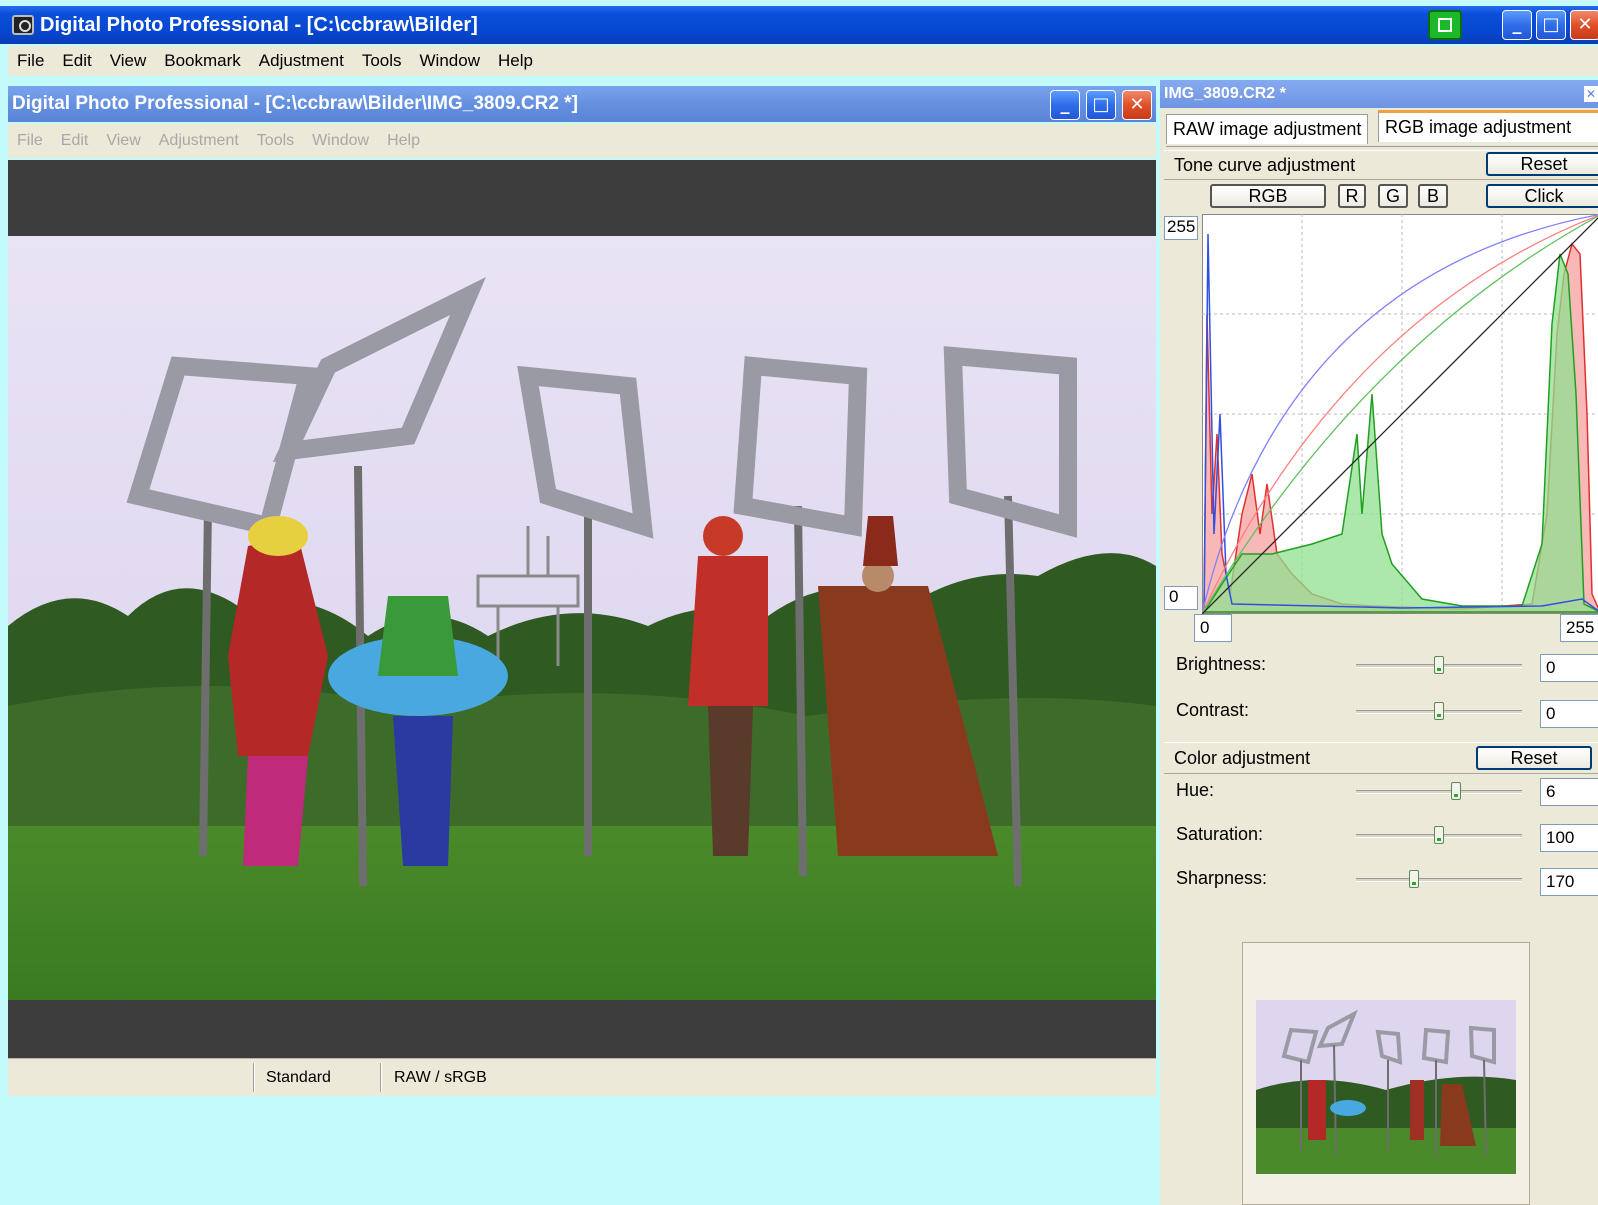 Image resolution: width=1598 pixels, height=1205 pixels. Describe the element at coordinates (1569, 668) in the screenshot. I see `brightness-field: 0` at that location.